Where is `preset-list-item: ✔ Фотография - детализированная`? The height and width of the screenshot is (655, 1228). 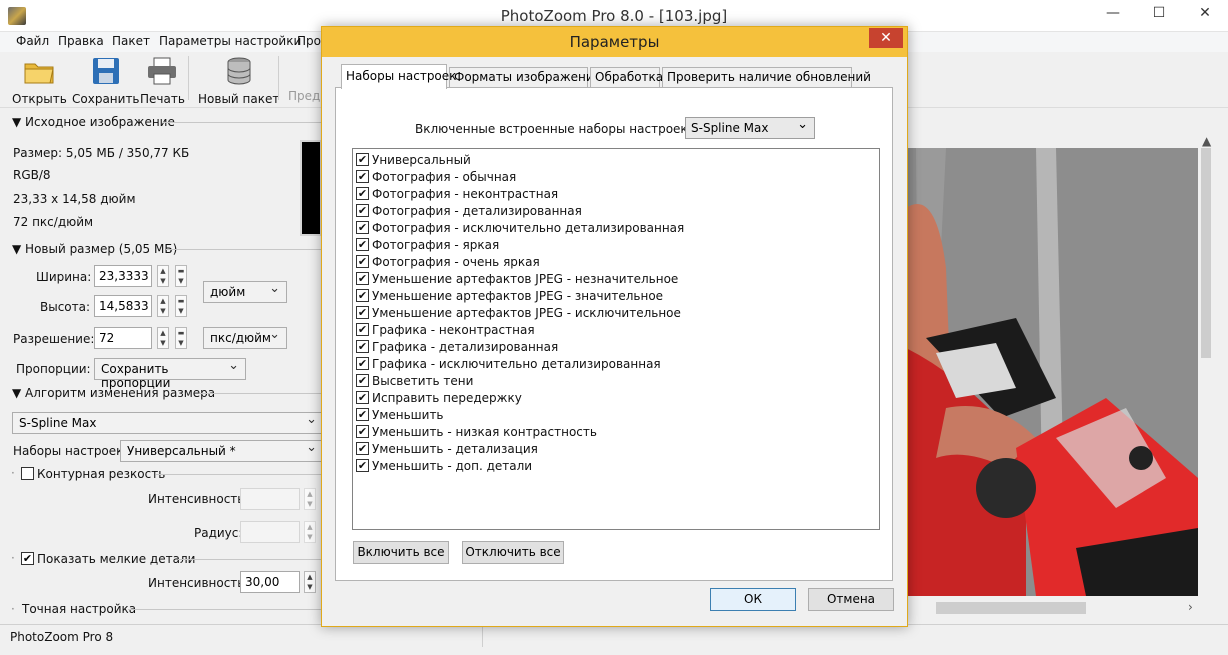 preset-list-item: ✔ Фотография - детализированная is located at coordinates (469, 210).